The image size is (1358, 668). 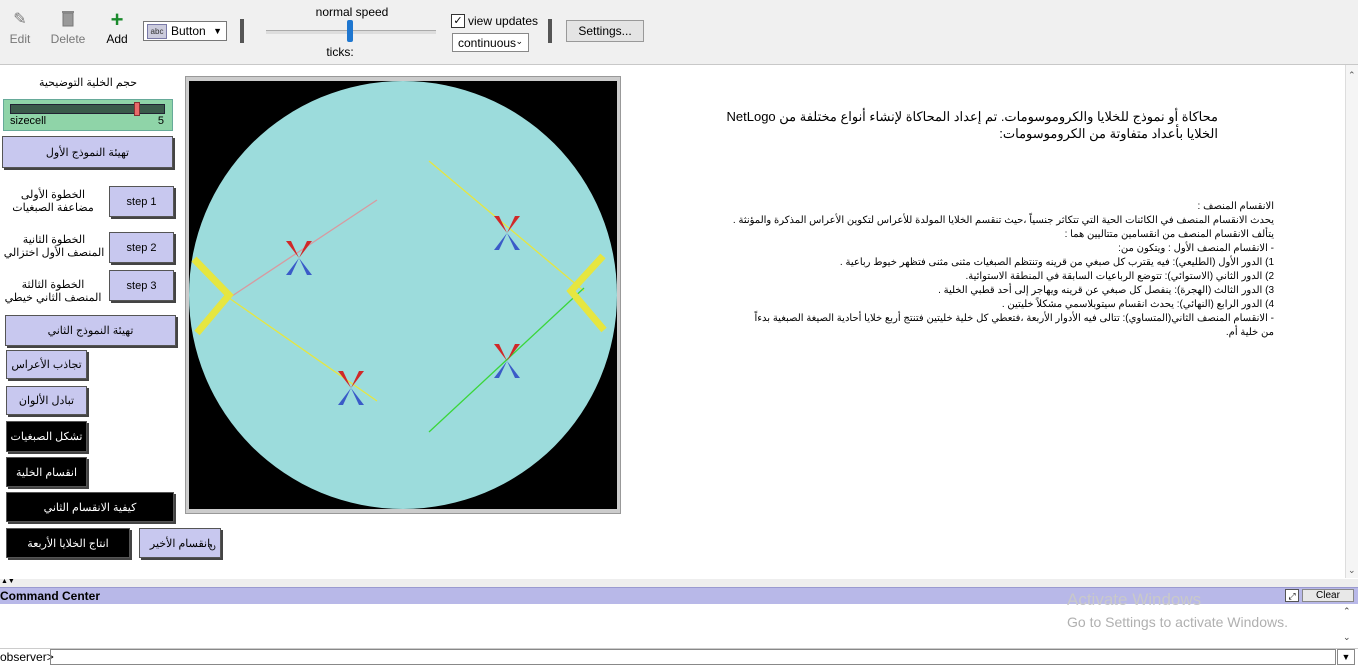 I want to click on widget-type-select: abc Button ▼, so click(x=185, y=31).